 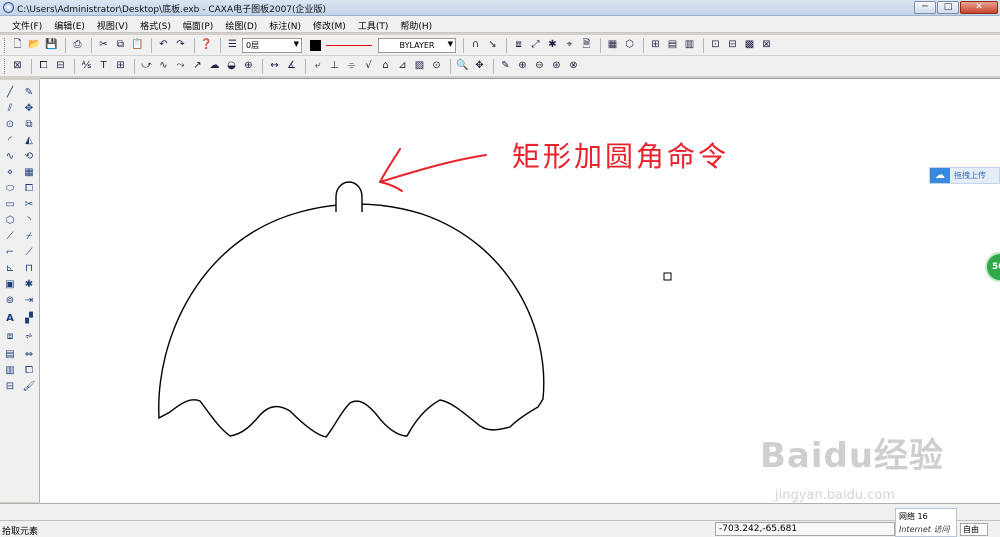 I want to click on text-tool-icon: A, so click(x=10, y=319).